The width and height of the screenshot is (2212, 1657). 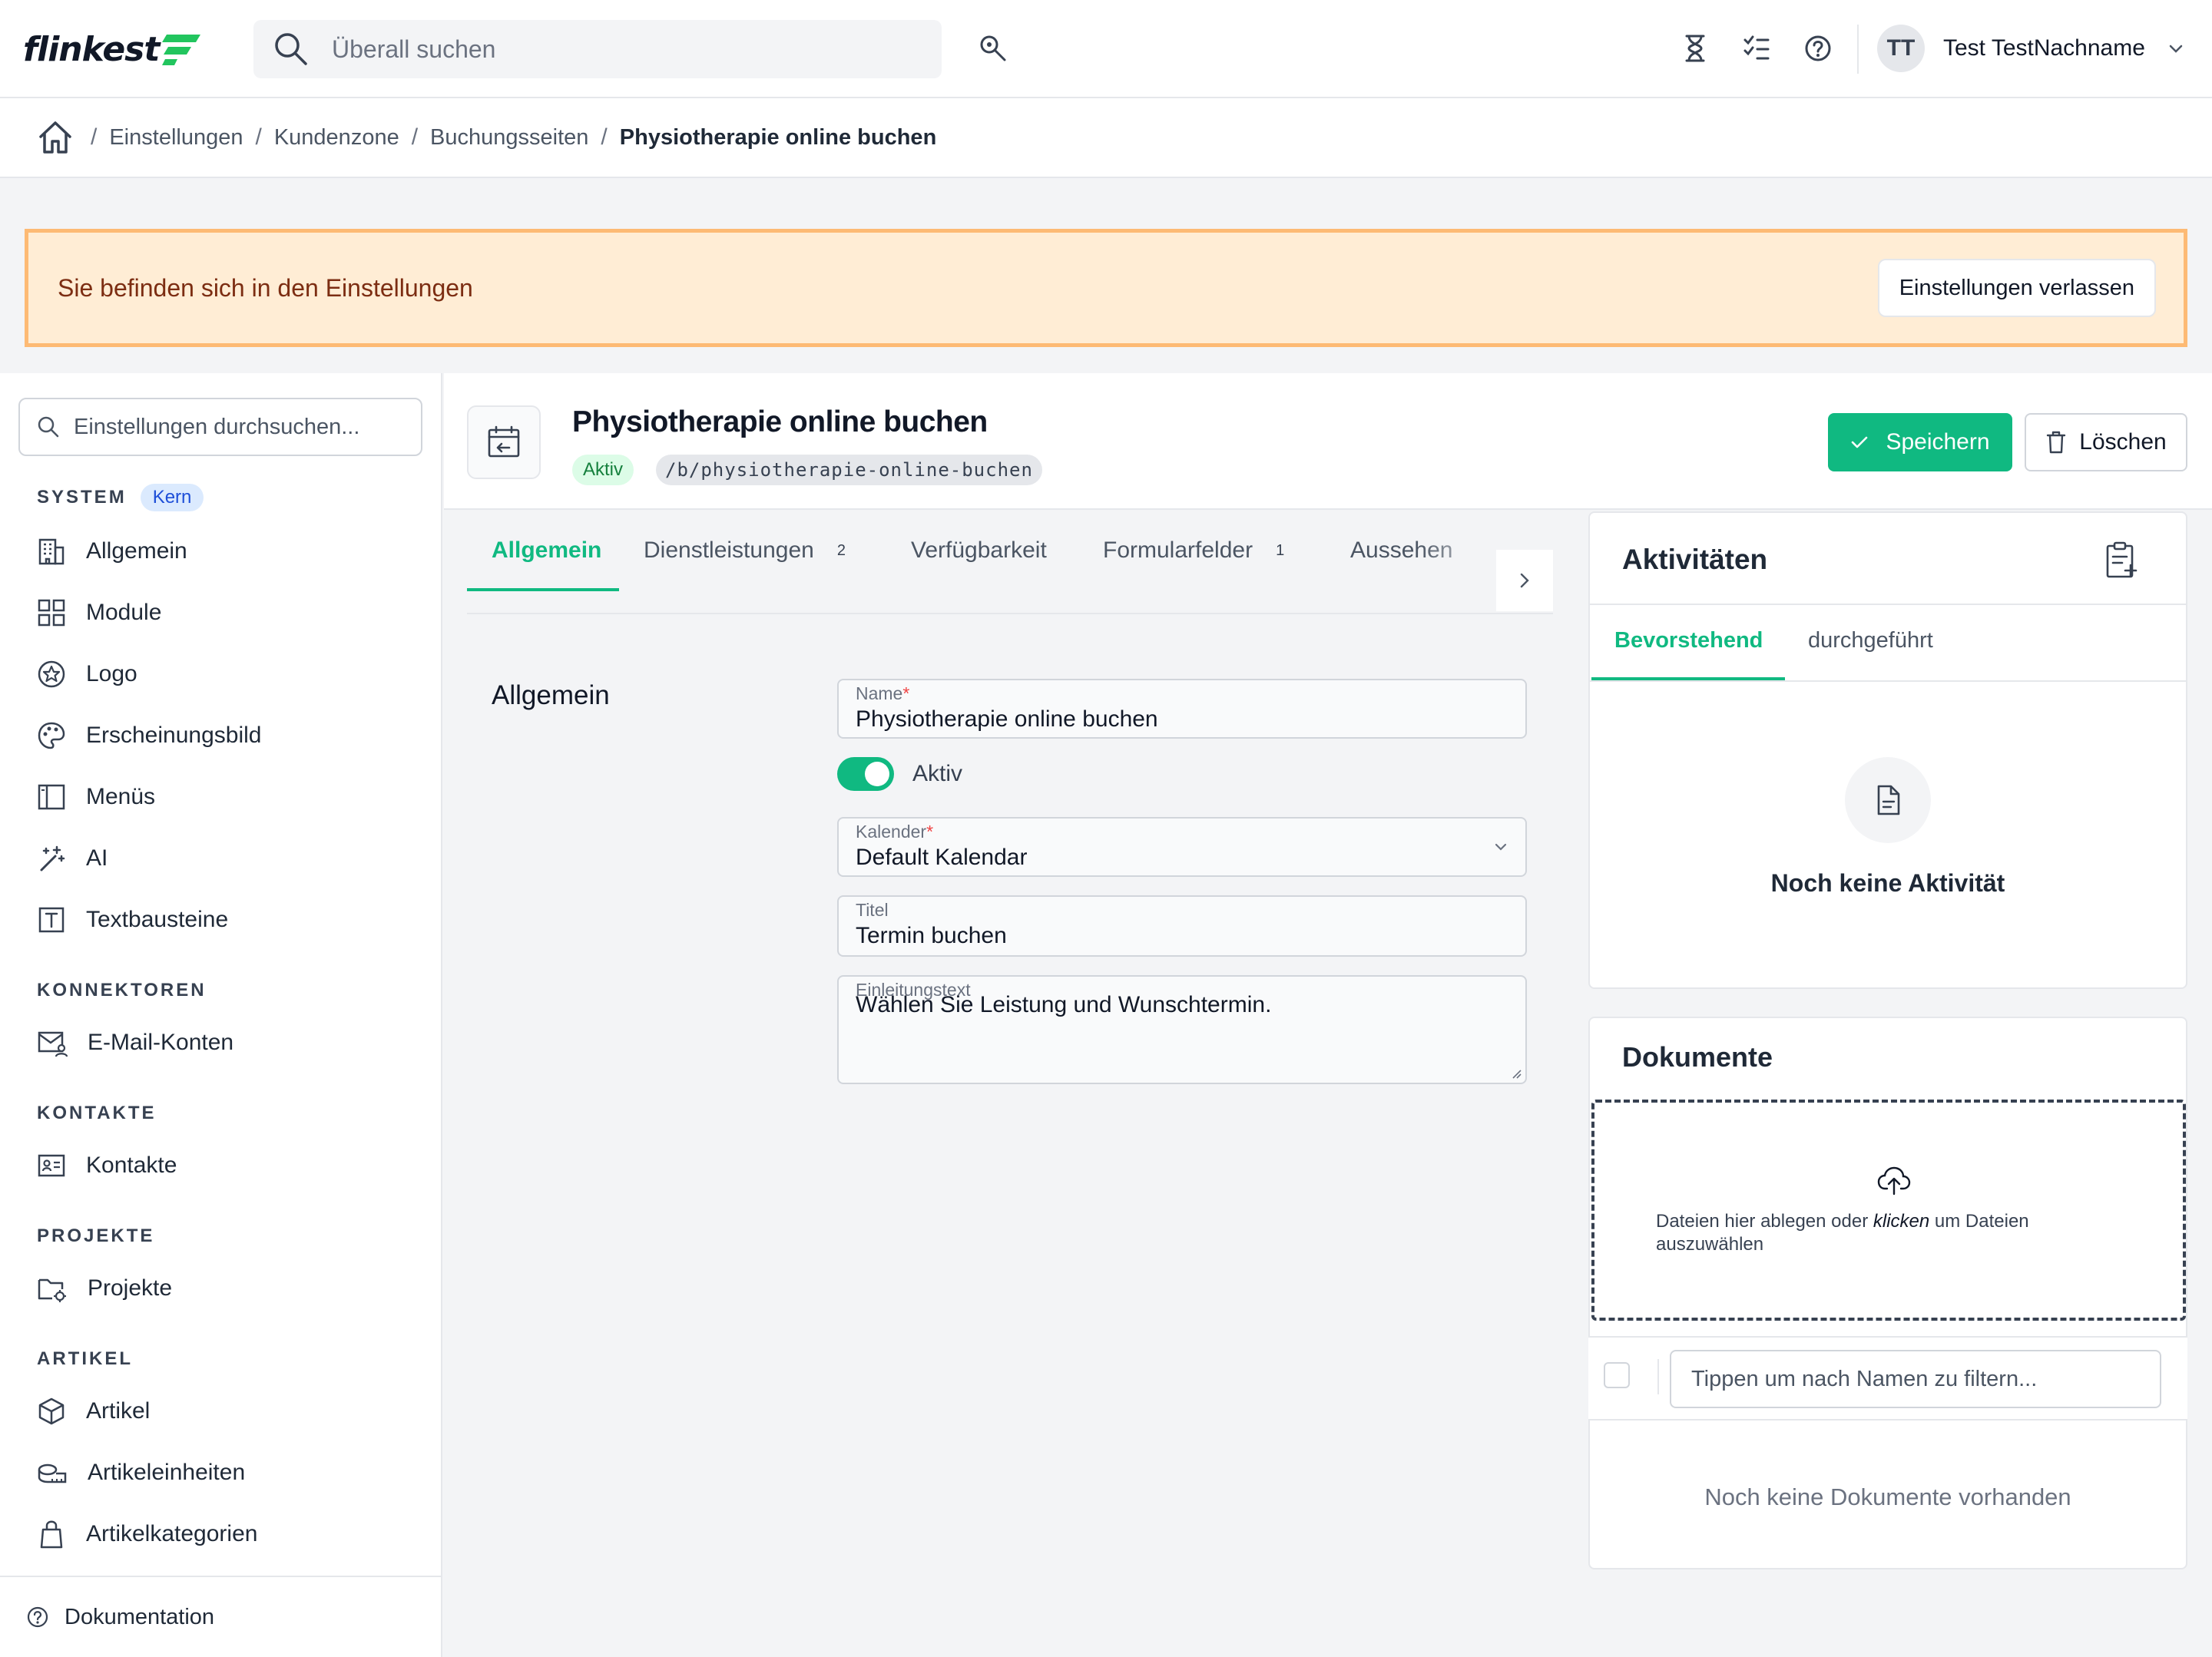 What do you see at coordinates (132, 920) in the screenshot?
I see `sidebar-item-textbausteine: Textbausteine` at bounding box center [132, 920].